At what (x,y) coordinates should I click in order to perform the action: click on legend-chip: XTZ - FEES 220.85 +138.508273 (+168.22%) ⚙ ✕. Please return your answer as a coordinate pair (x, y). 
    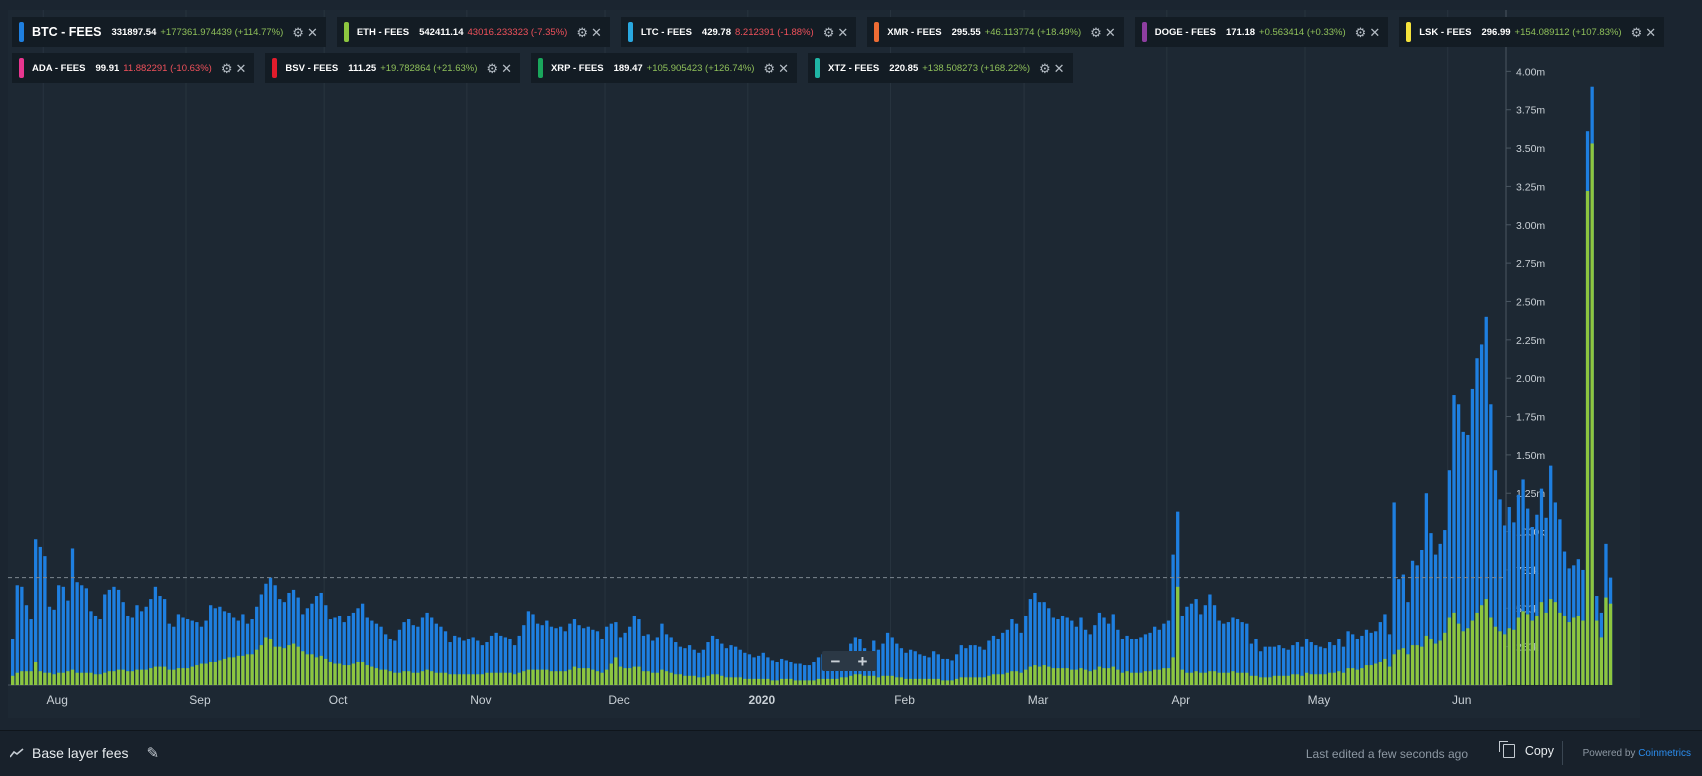
    Looking at the image, I should click on (940, 68).